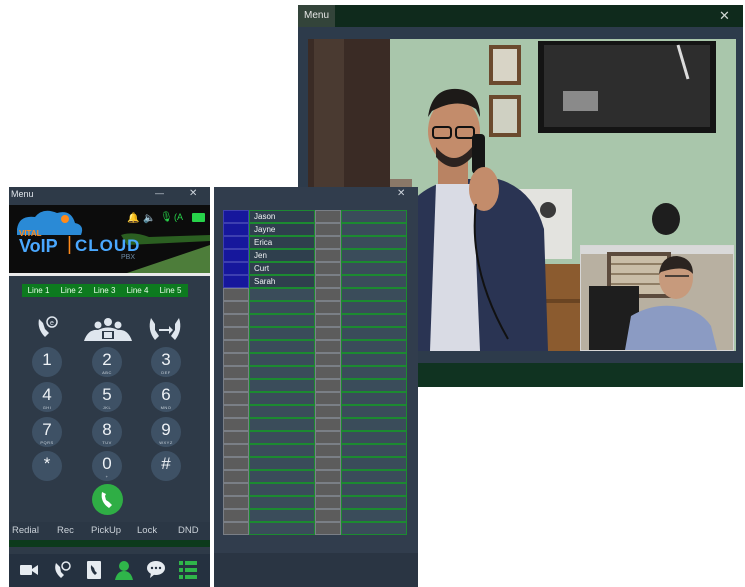  I want to click on dial-key-9: 9 WXYZ, so click(166, 432).